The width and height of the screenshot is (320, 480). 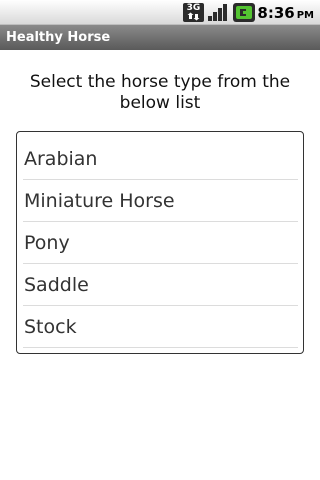 I want to click on battery-charging-icon, so click(x=244, y=12).